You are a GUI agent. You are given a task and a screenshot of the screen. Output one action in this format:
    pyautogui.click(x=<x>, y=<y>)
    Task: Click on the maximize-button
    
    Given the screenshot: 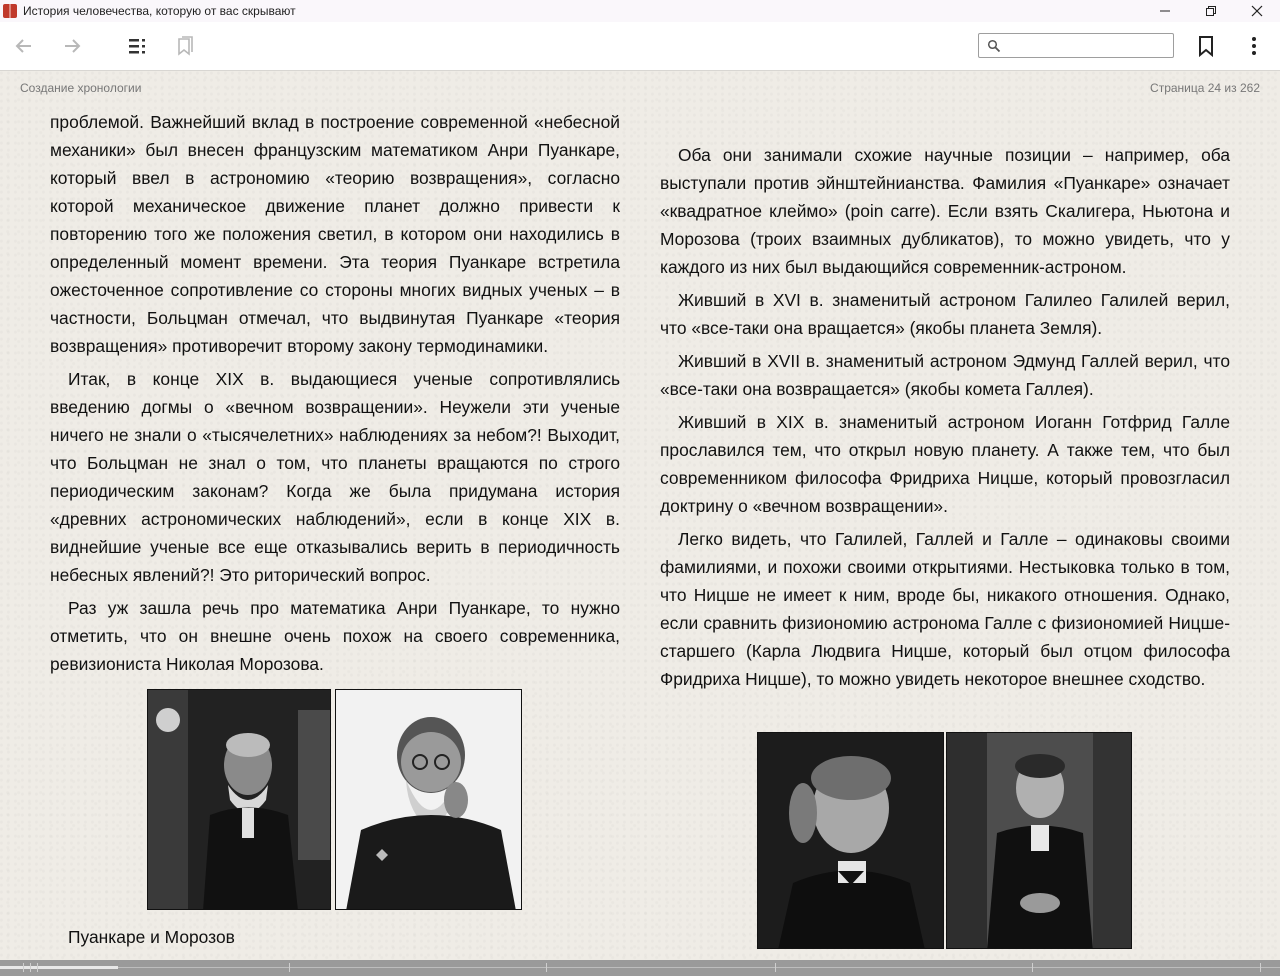 What is the action you would take?
    pyautogui.click(x=1211, y=11)
    